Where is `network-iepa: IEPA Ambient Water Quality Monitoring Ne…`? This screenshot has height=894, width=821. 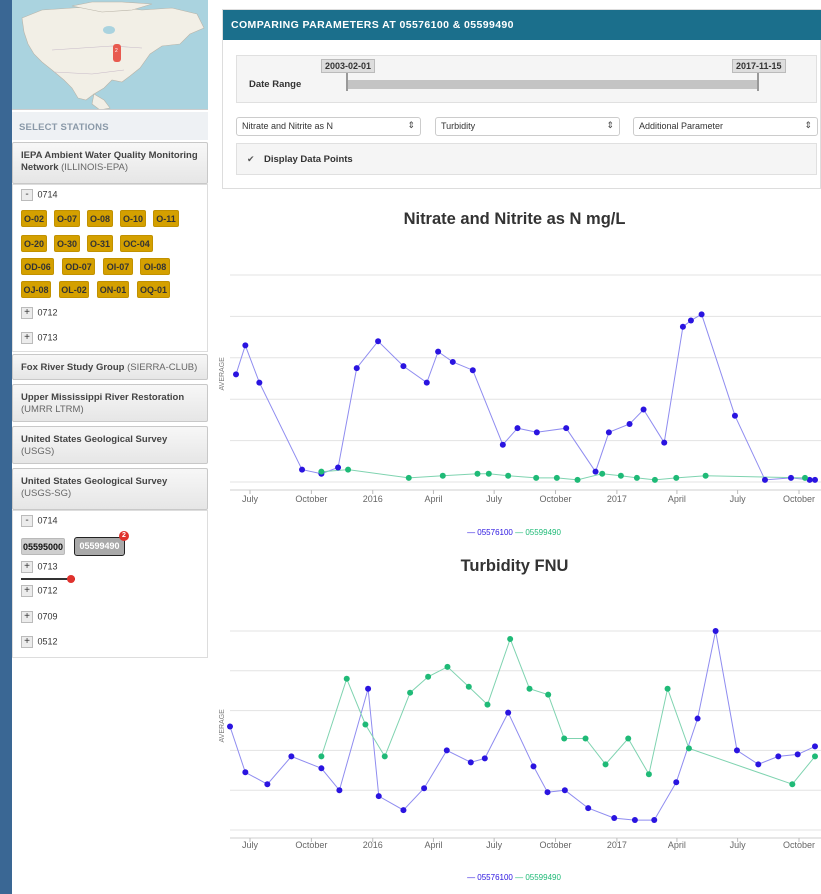
network-iepa: IEPA Ambient Water Quality Monitoring Ne… is located at coordinates (110, 163).